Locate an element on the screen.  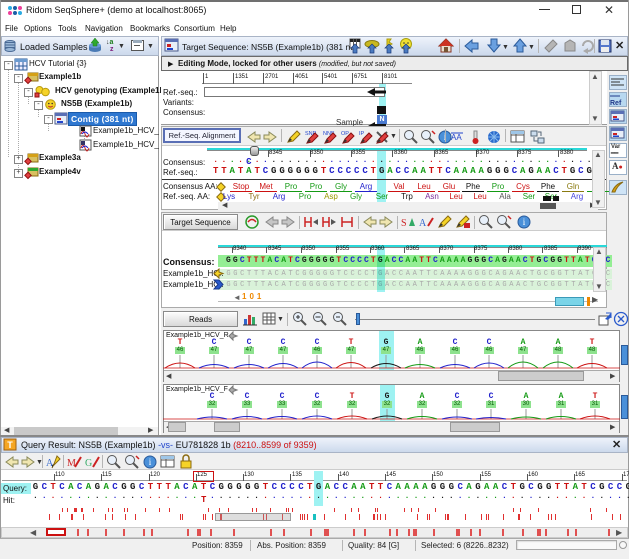
svg-text: AA is located at coordinates (456, 137).